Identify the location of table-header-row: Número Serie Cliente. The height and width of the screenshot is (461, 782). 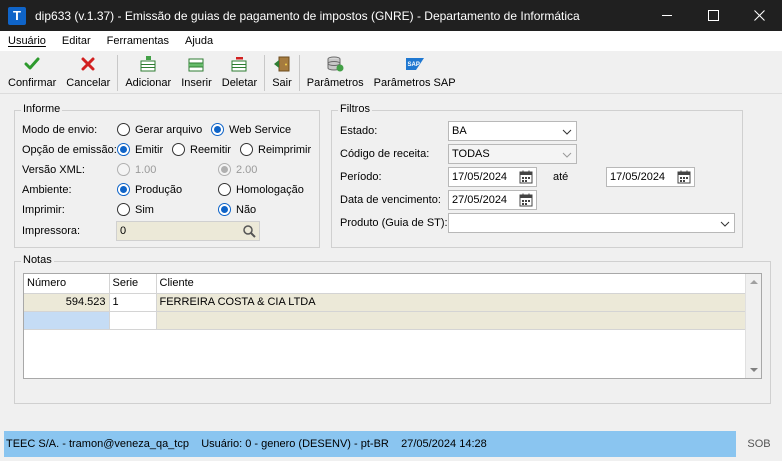
(385, 284).